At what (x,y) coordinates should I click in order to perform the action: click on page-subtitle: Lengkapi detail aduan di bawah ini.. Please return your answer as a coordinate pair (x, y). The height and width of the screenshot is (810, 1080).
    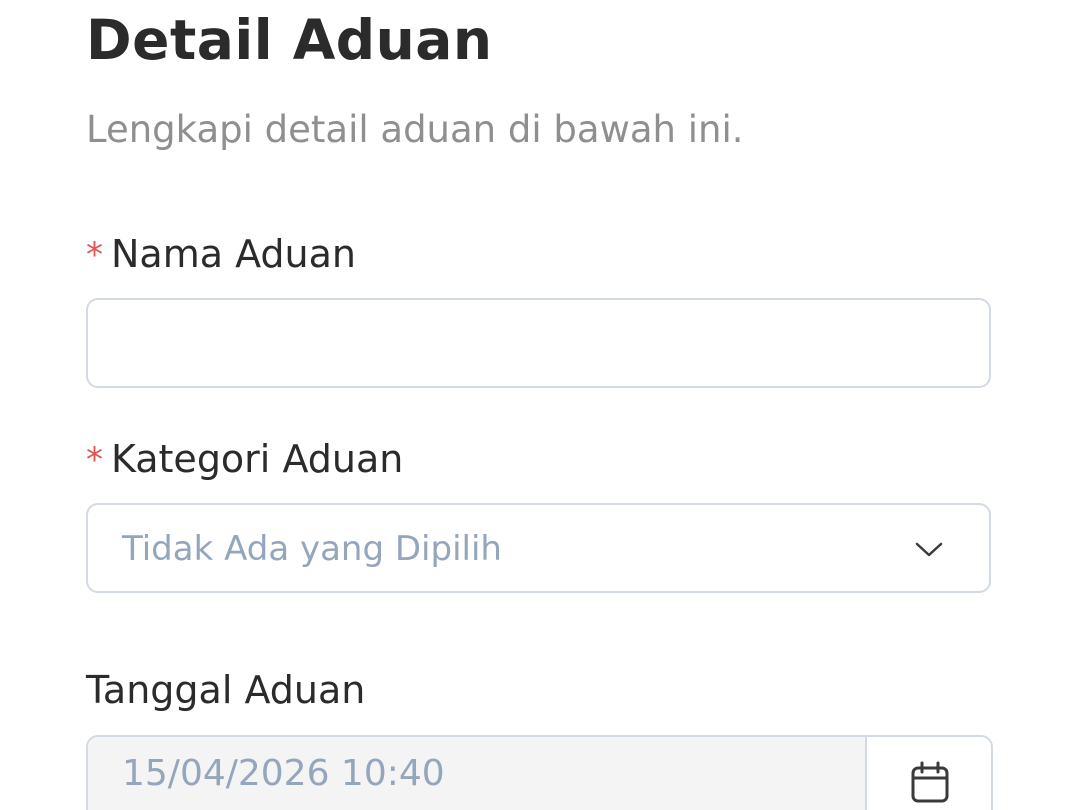
    Looking at the image, I should click on (415, 129).